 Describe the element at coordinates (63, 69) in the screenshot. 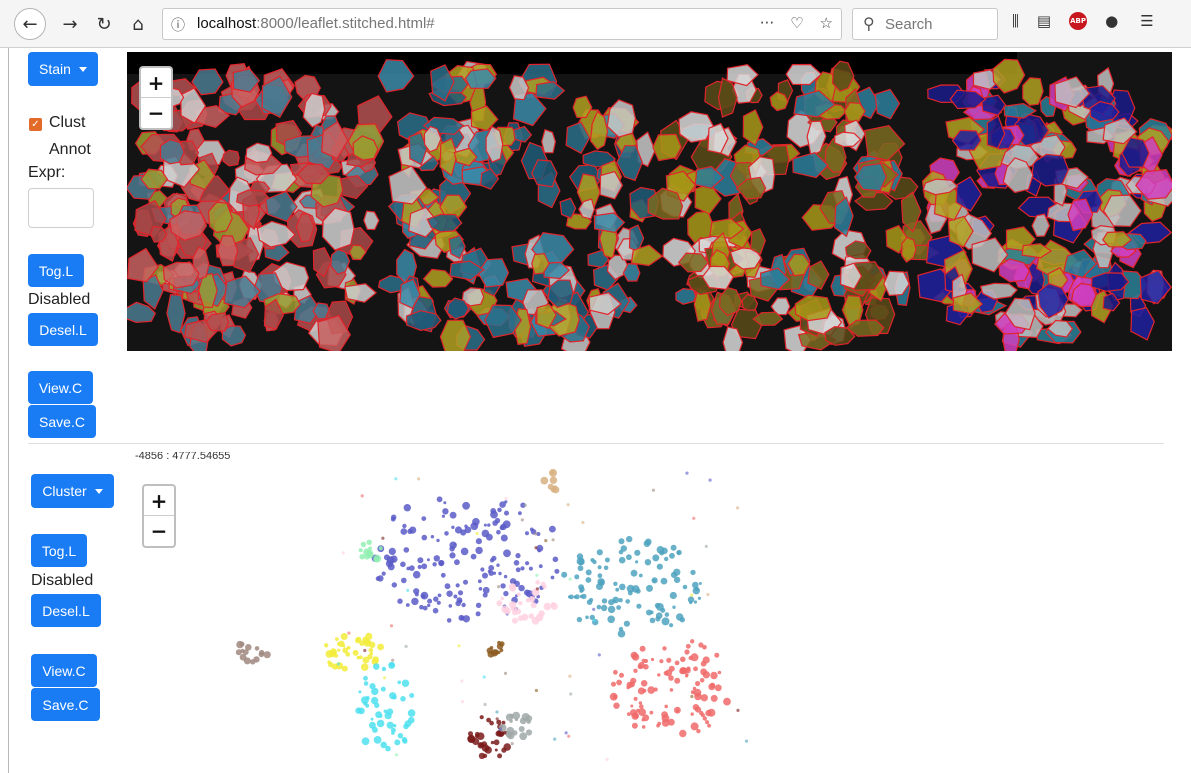

I see `stain-dropdown-button: Stain` at that location.